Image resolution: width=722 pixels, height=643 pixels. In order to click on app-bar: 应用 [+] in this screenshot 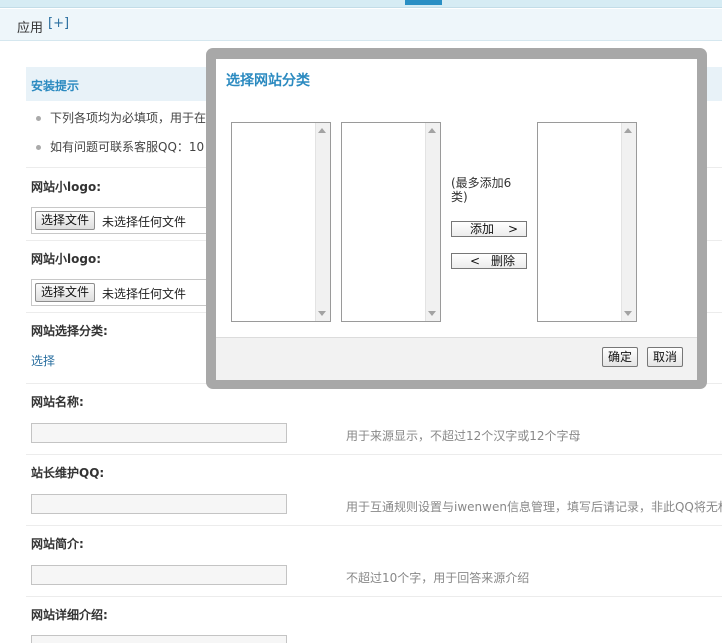, I will do `click(361, 25)`.